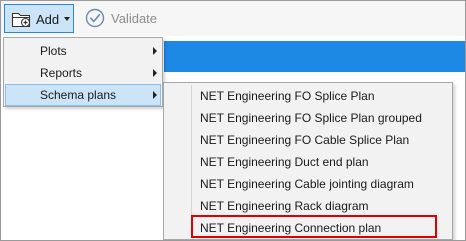  Describe the element at coordinates (83, 51) in the screenshot. I see `menu-item-plots: Plots` at that location.